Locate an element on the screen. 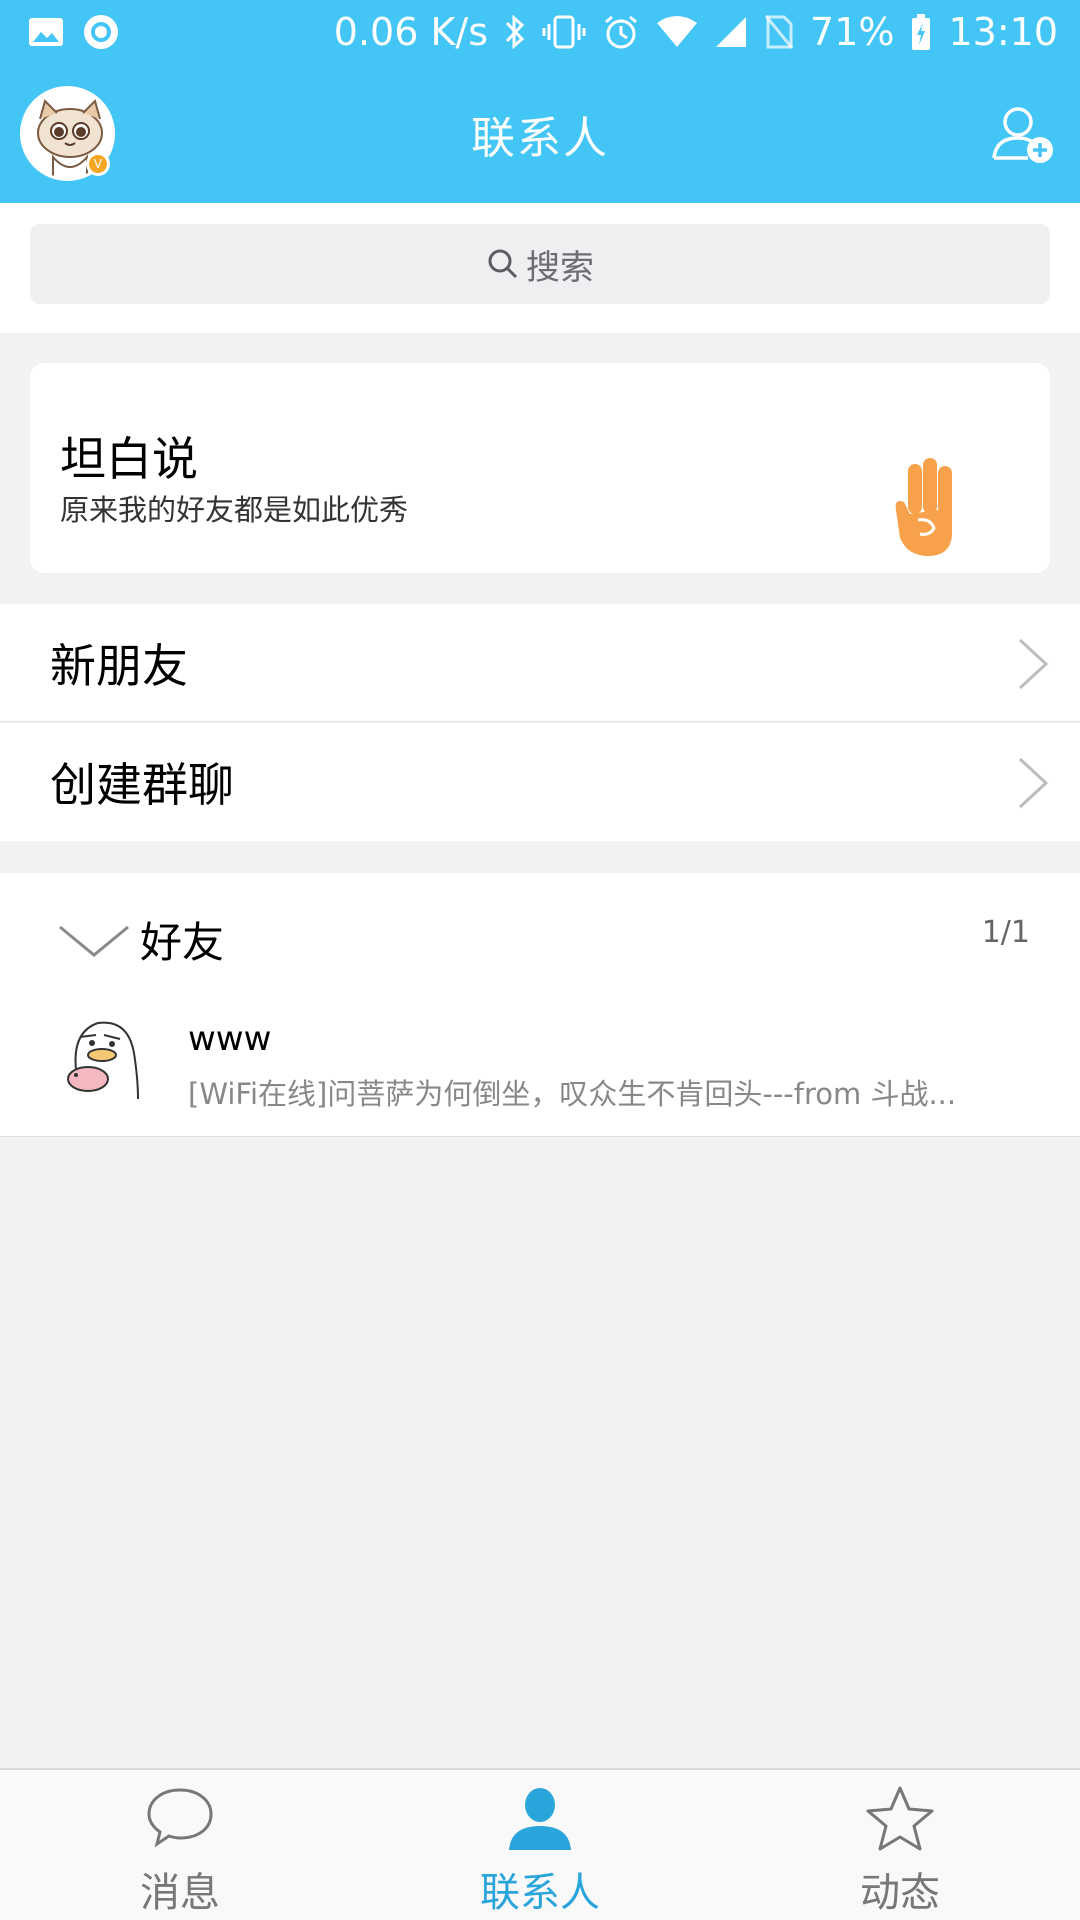 The image size is (1080, 1920). clock: 13:10 is located at coordinates (1003, 32).